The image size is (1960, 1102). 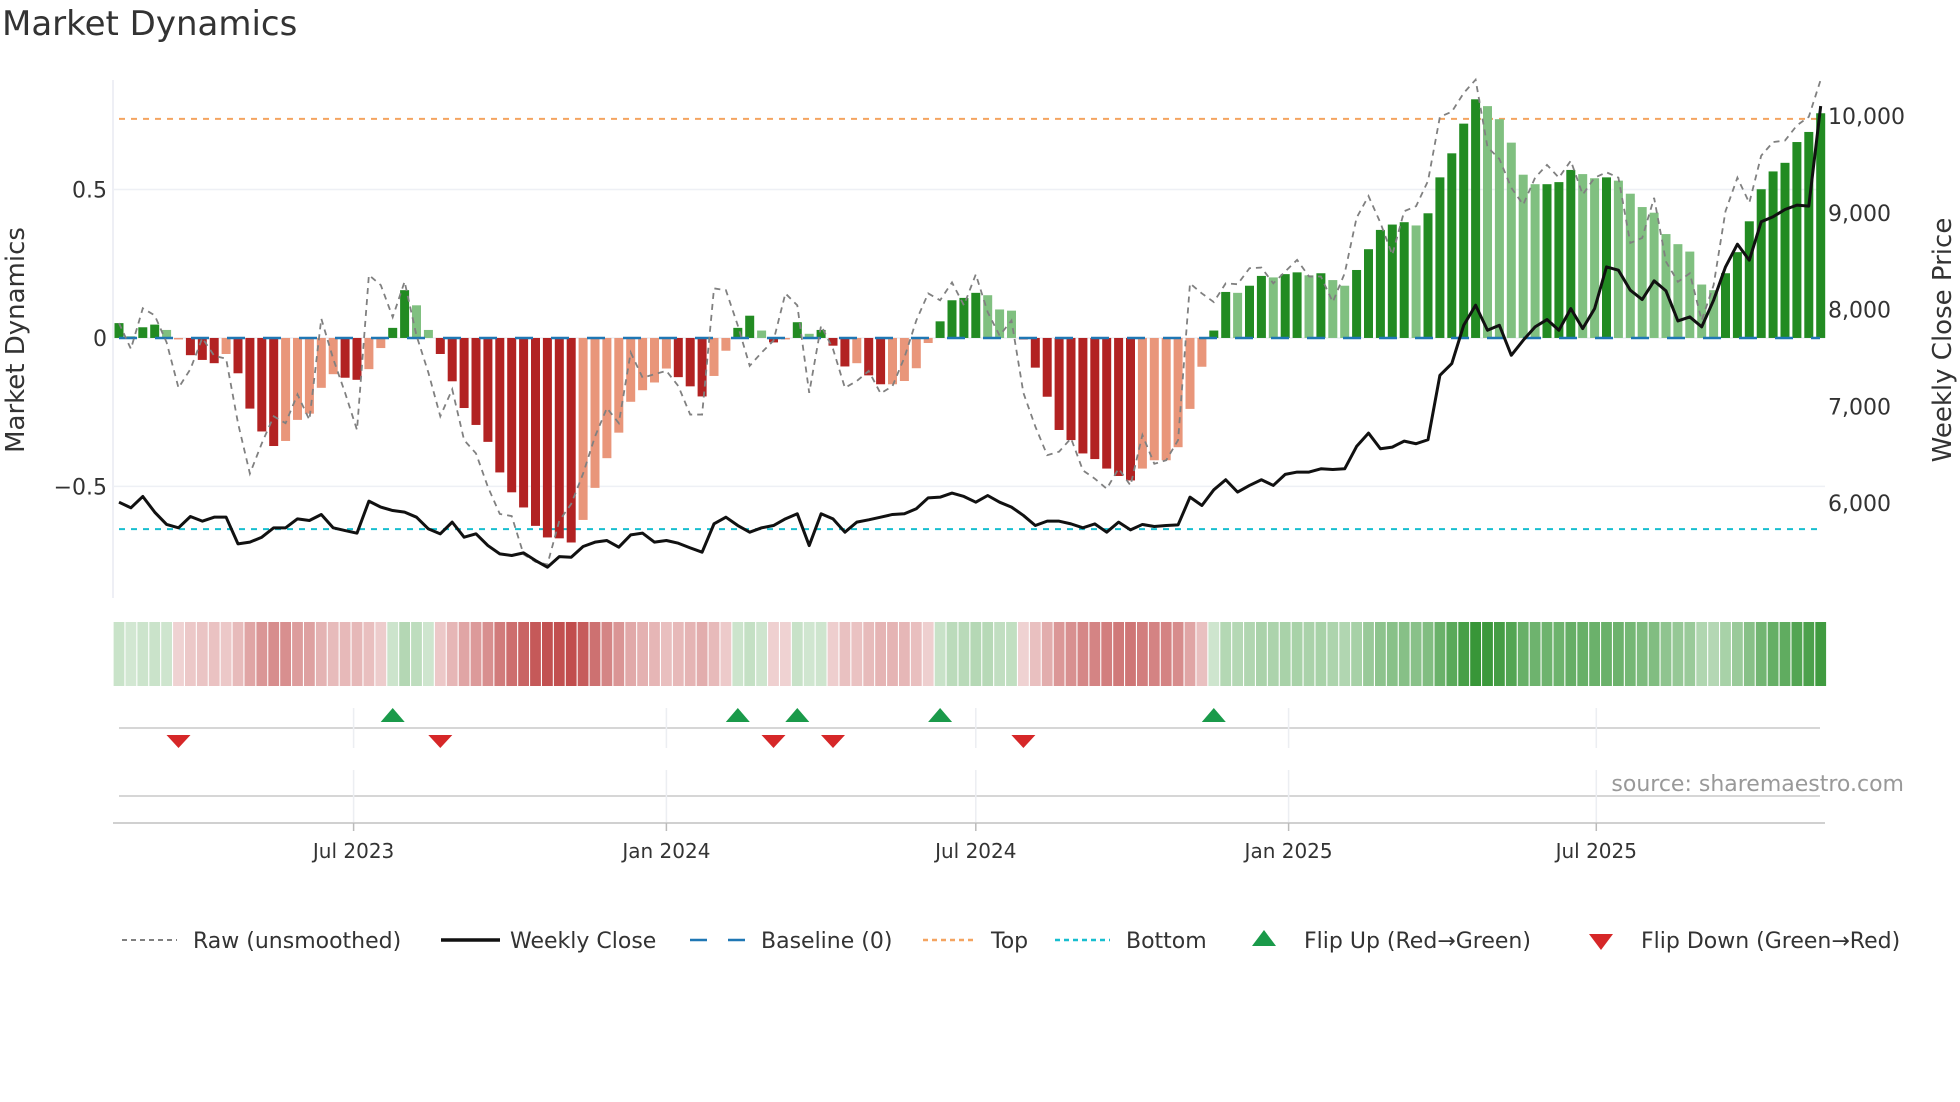 I want to click on legend-item-close: Weekly Close, so click(x=548, y=941).